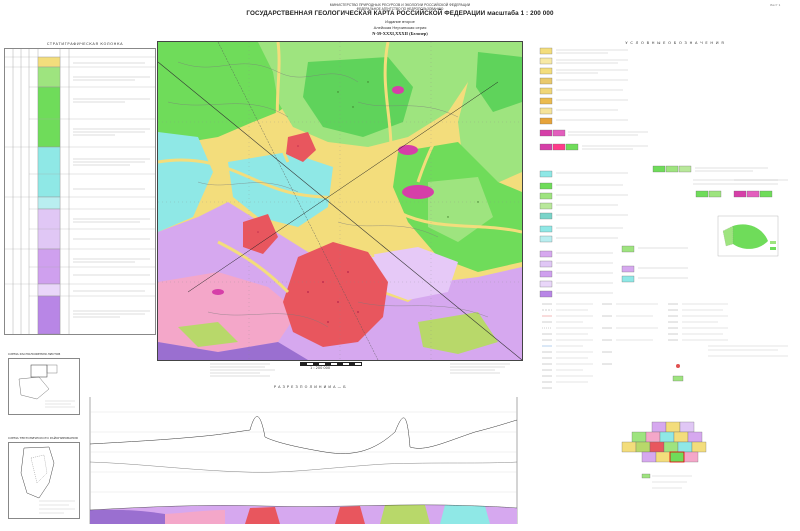 This screenshot has height=531, width=800. I want to click on sheet-code: N-59-XXXI,XXXII (Белозер), so click(400, 33).